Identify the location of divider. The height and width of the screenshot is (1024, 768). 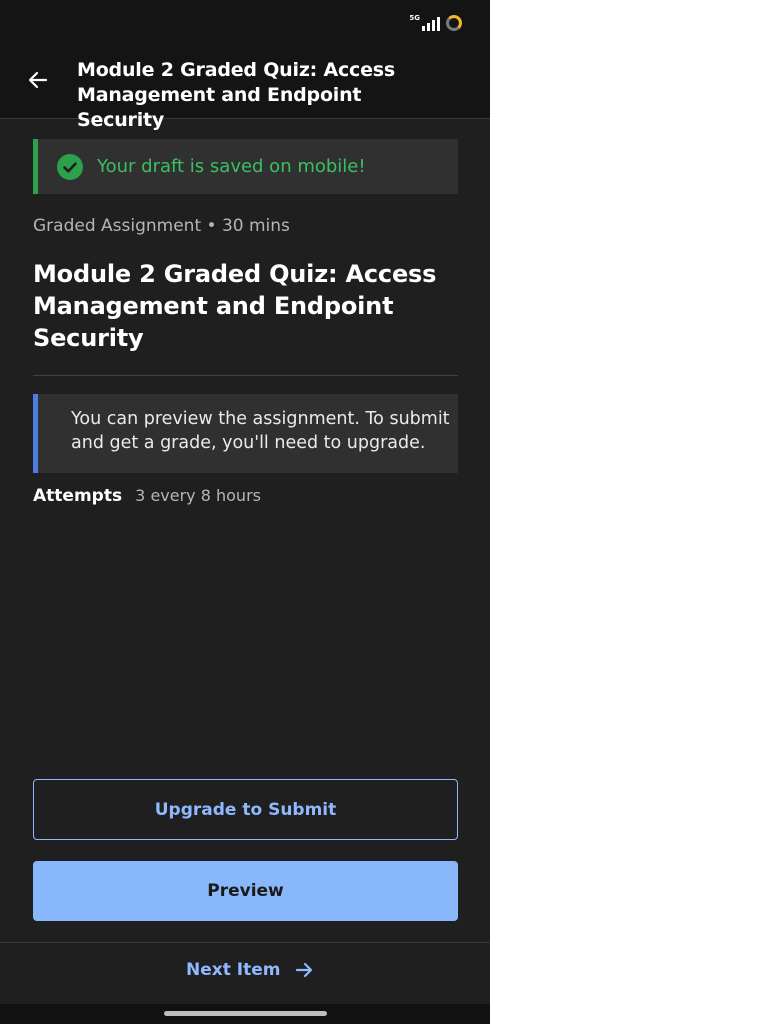
(245, 375).